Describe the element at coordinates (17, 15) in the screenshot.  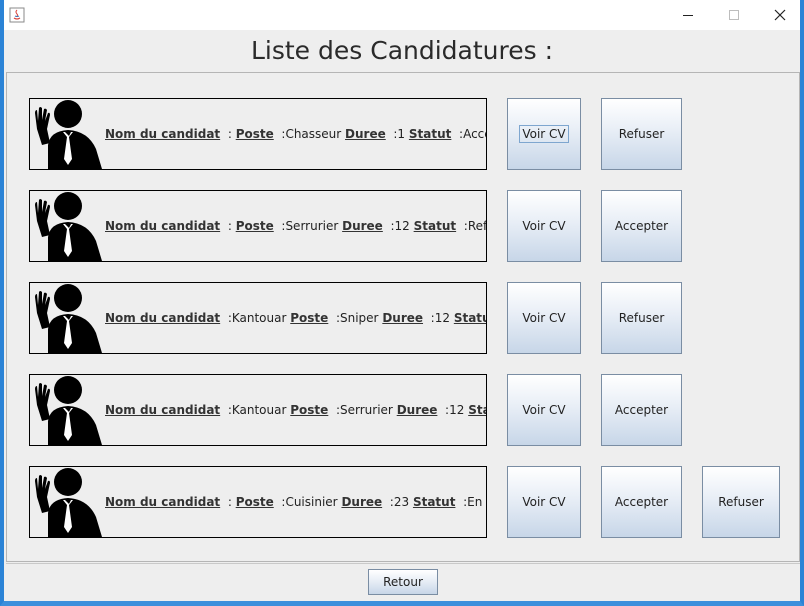
I see `java-icon` at that location.